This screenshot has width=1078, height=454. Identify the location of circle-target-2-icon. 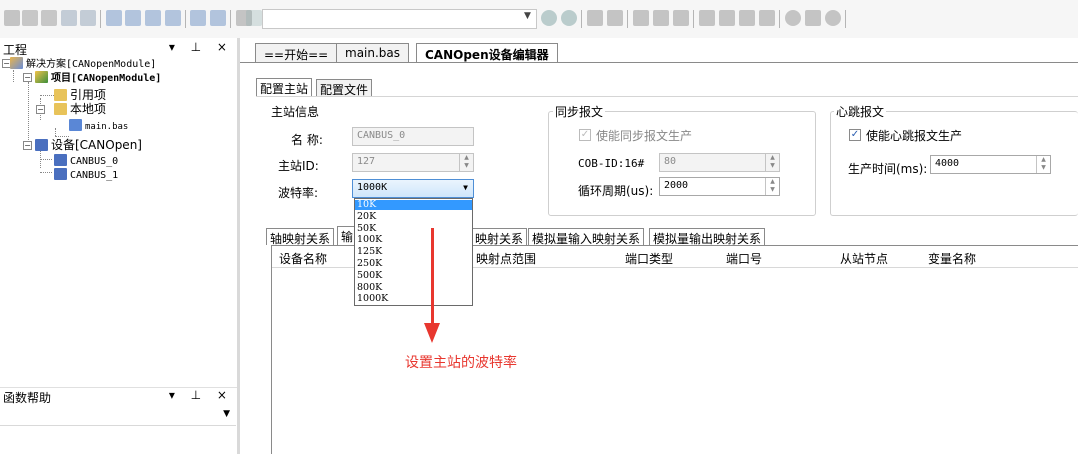
(569, 18).